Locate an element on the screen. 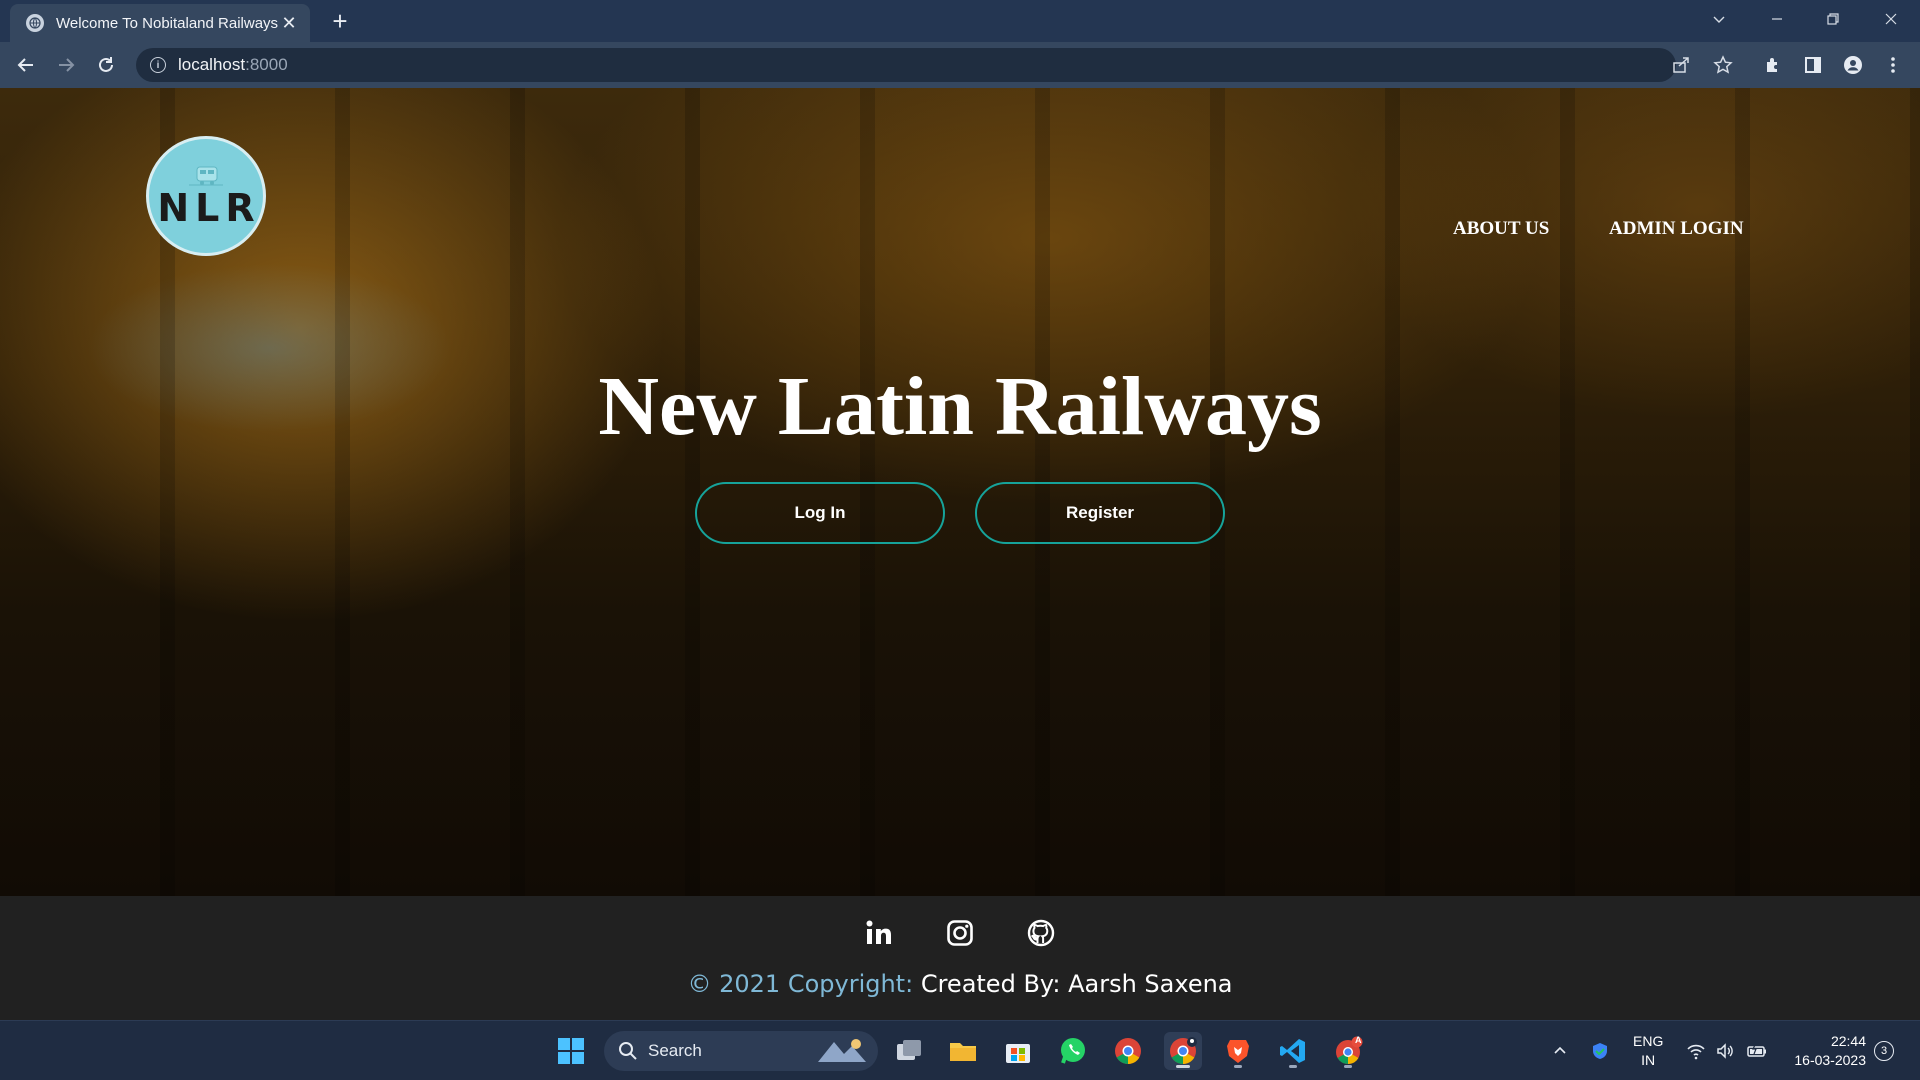  battery-icon is located at coordinates (1757, 1050).